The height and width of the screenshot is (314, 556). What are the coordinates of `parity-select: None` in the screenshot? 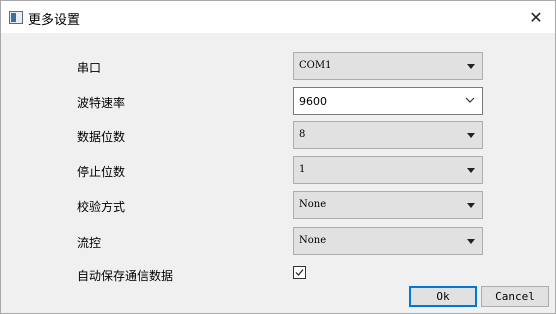 It's located at (388, 205).